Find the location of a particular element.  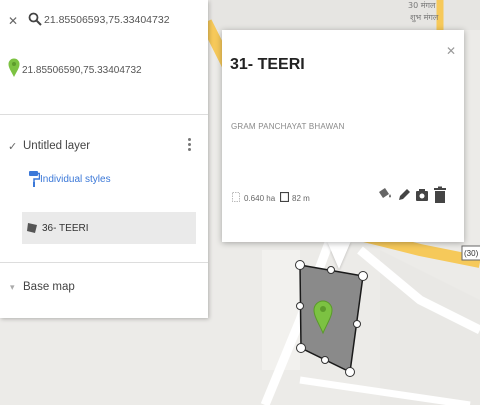

map-place-label: 30 मंगल is located at coordinates (422, 5).